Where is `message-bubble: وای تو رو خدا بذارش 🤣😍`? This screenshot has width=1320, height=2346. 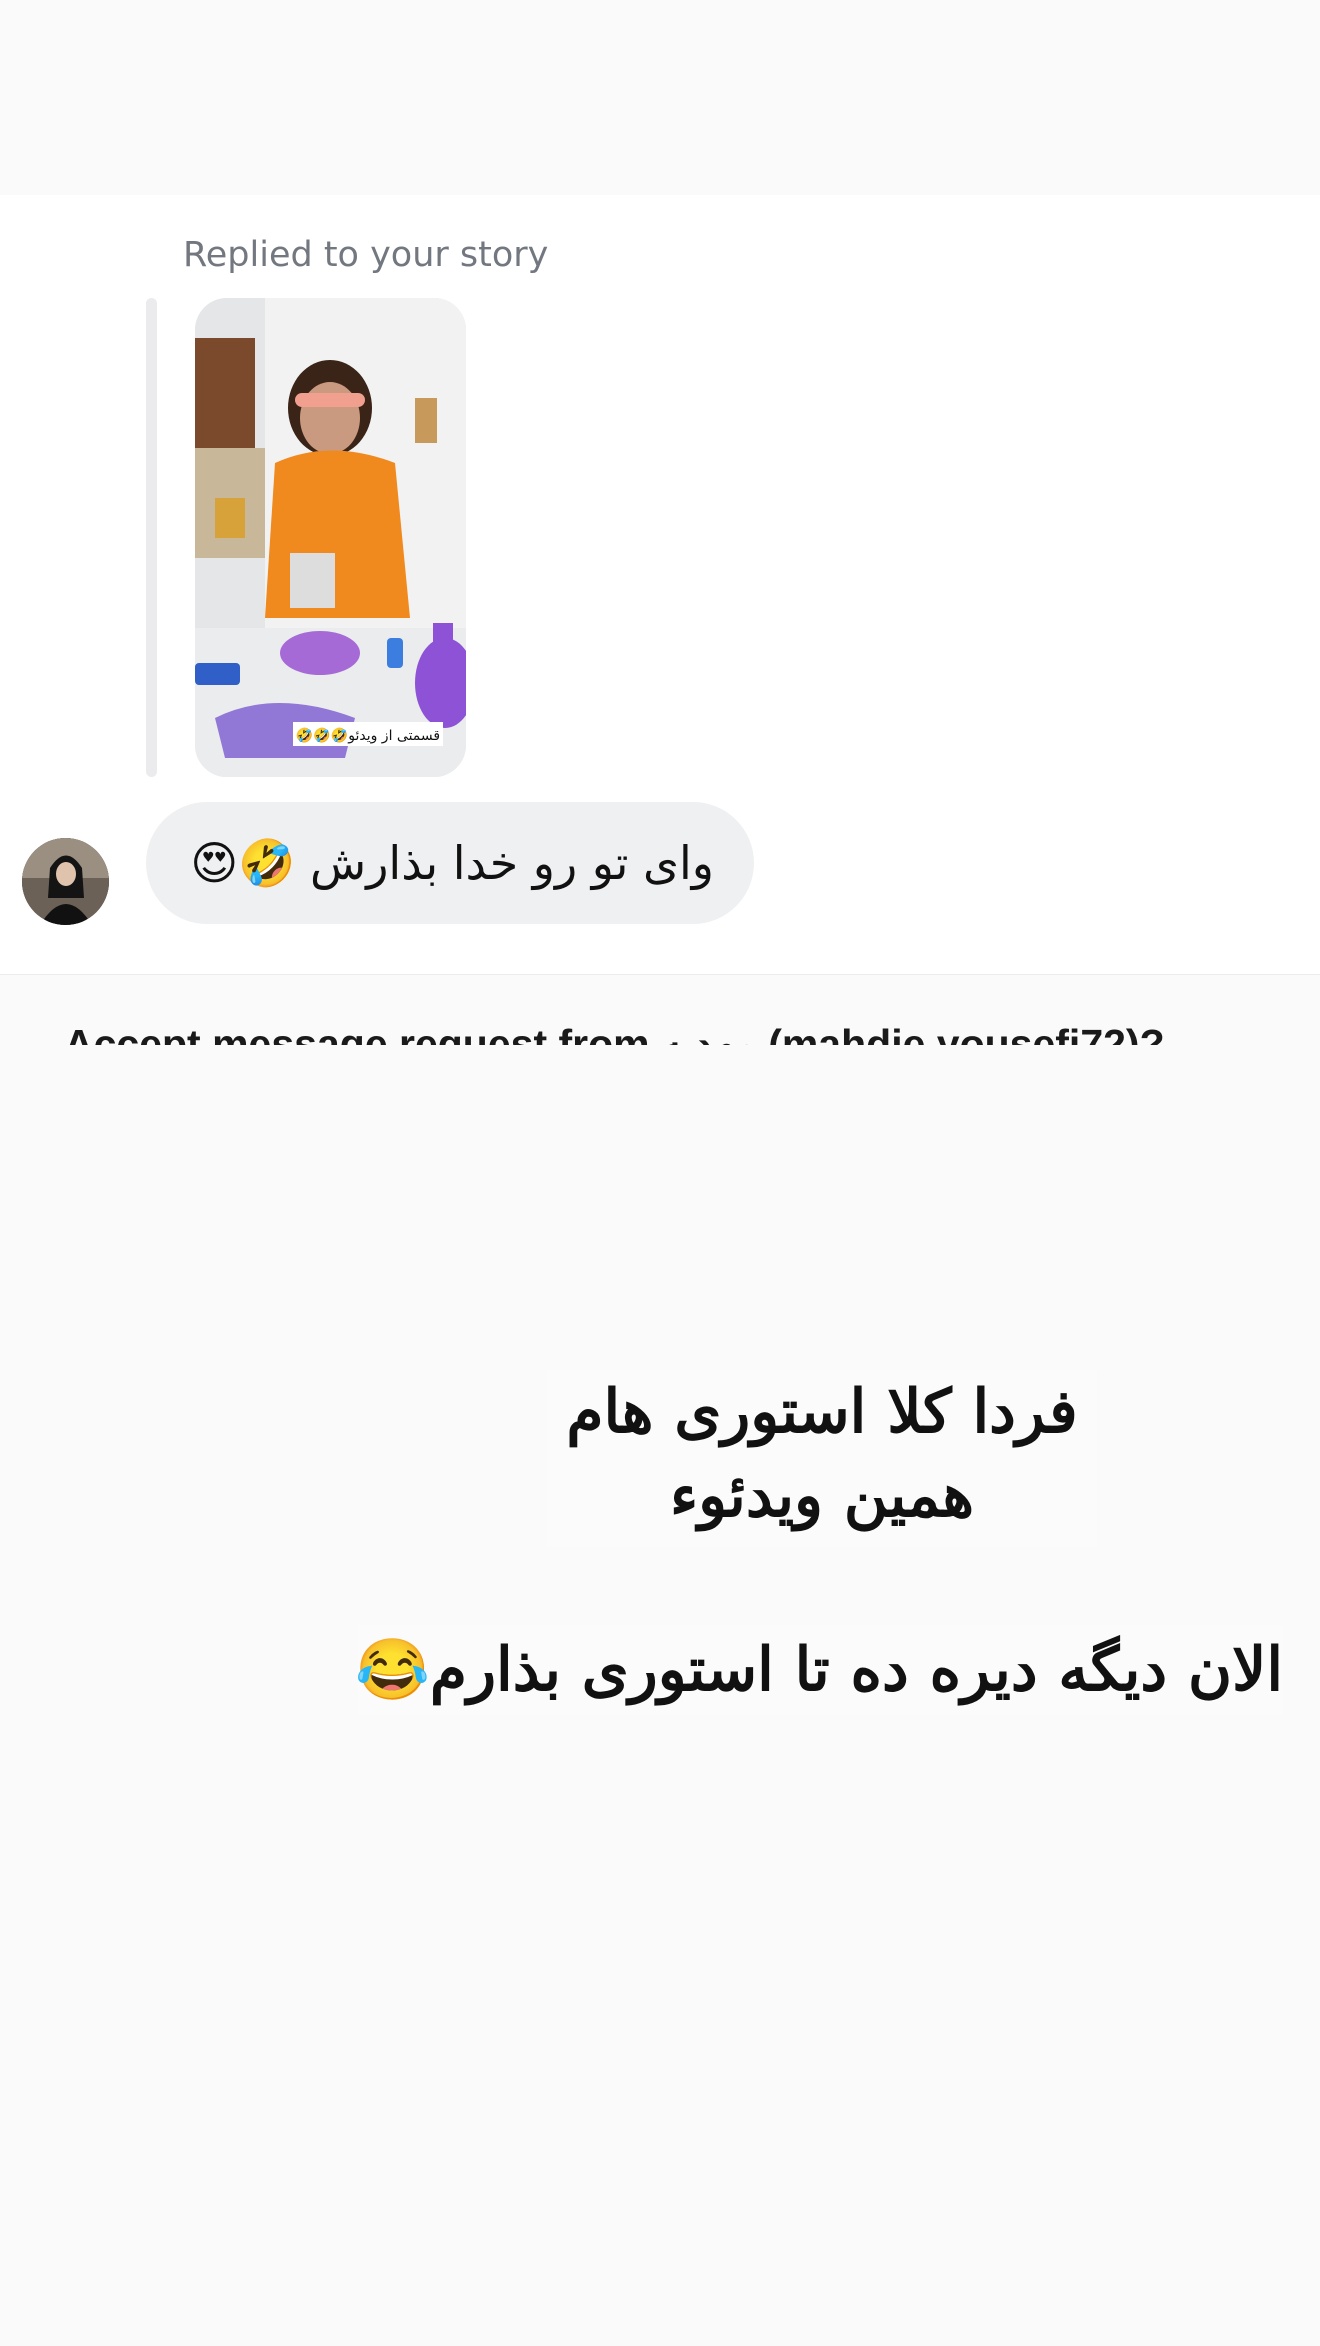 message-bubble: وای تو رو خدا بذارش 🤣😍 is located at coordinates (450, 863).